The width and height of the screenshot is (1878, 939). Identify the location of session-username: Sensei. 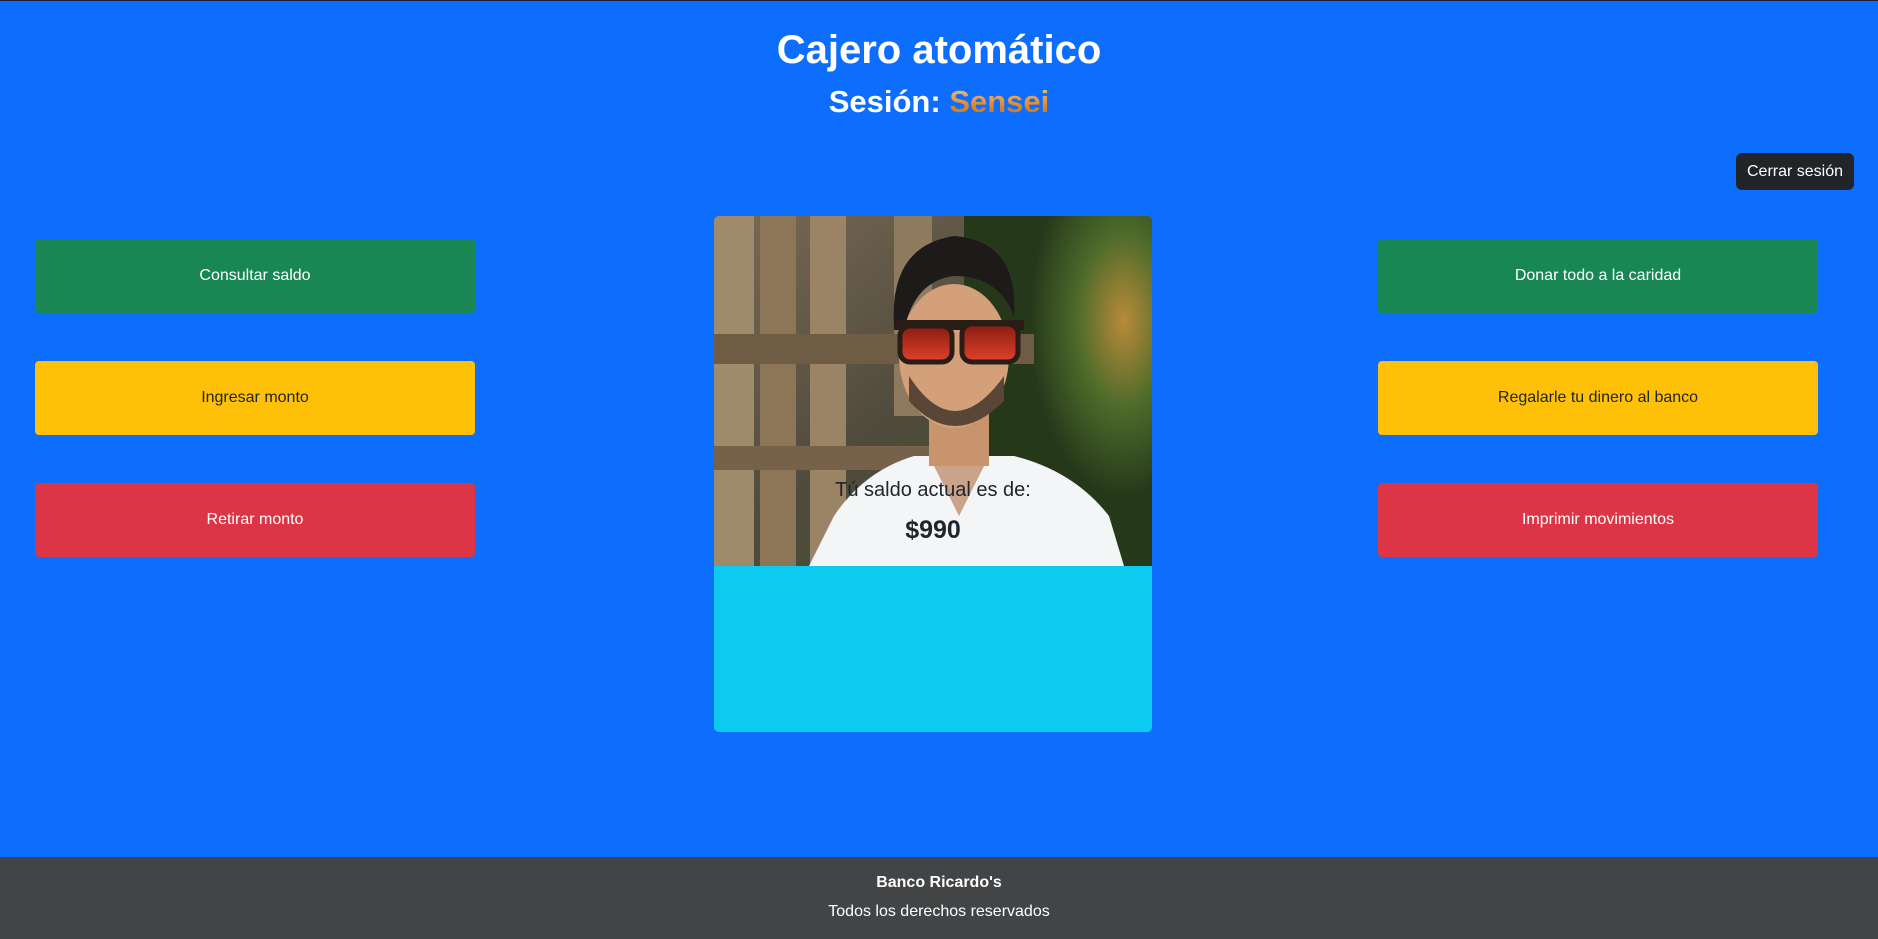
(999, 101).